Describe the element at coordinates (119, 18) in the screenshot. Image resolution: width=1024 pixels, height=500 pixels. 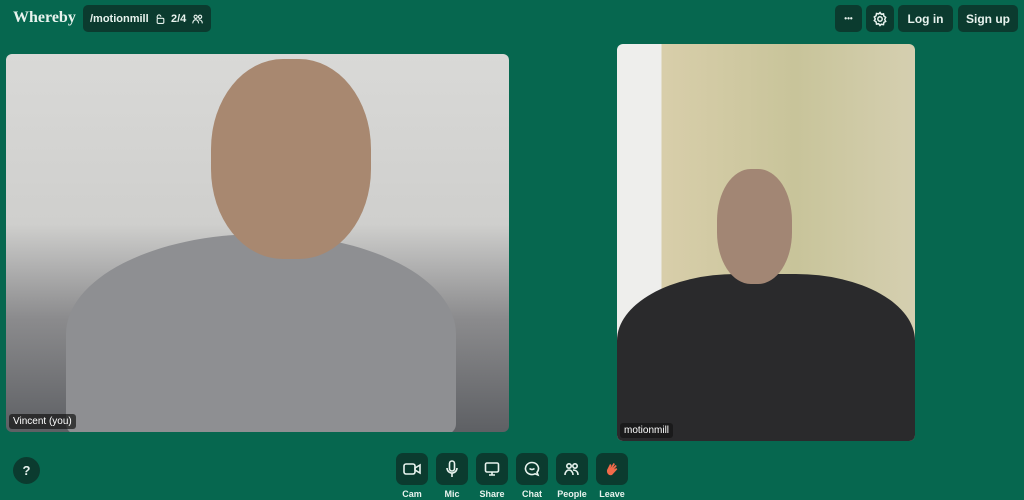
I see `room-name: /motionmill` at that location.